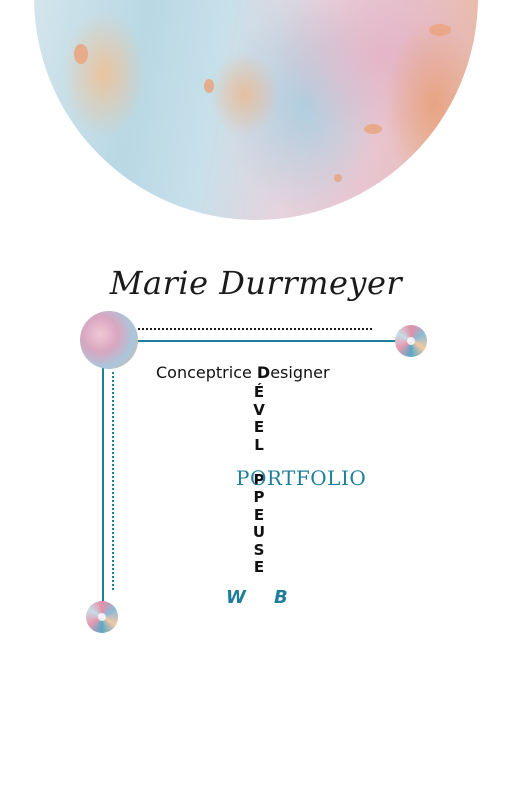  Describe the element at coordinates (259, 341) in the screenshot. I see `accent-line-horizontal` at that location.